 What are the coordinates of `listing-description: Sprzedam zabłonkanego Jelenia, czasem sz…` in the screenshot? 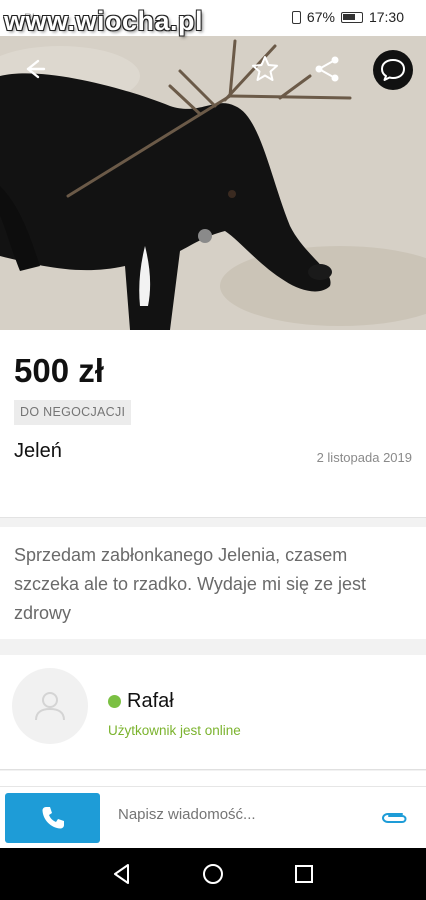 It's located at (190, 584).